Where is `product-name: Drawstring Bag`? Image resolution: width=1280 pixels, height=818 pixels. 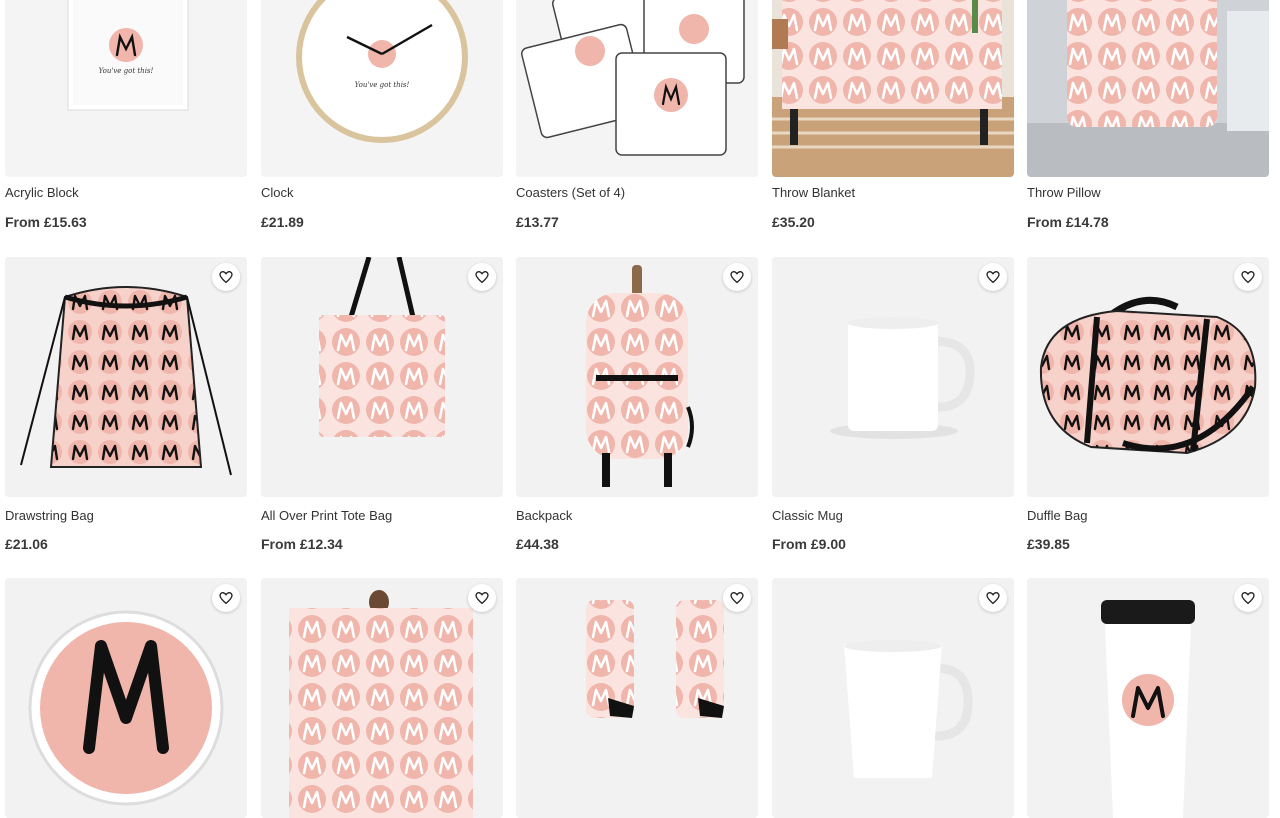 product-name: Drawstring Bag is located at coordinates (49, 515).